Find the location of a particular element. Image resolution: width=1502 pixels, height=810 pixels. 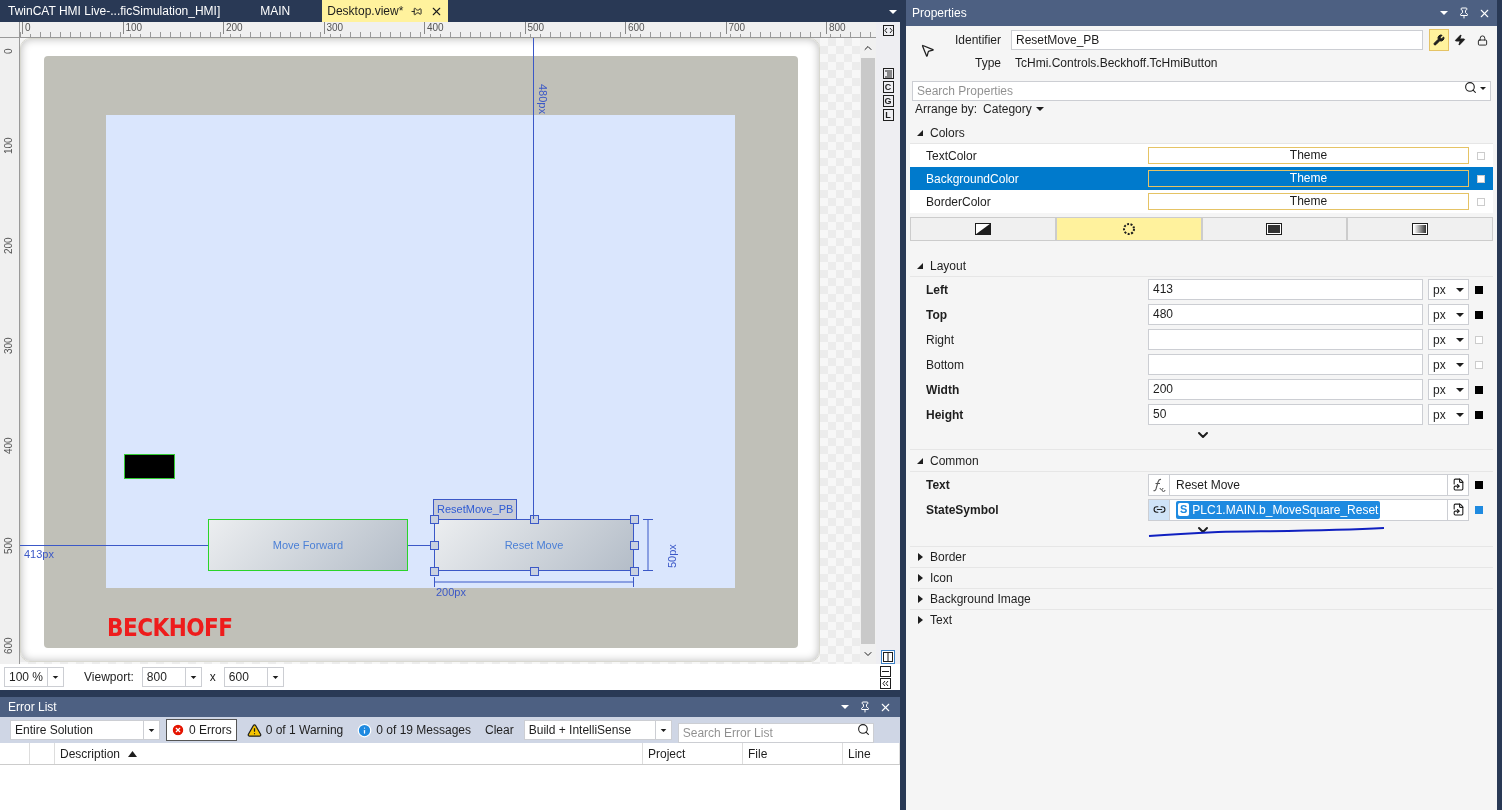

category-header: Common is located at coordinates (954, 460).